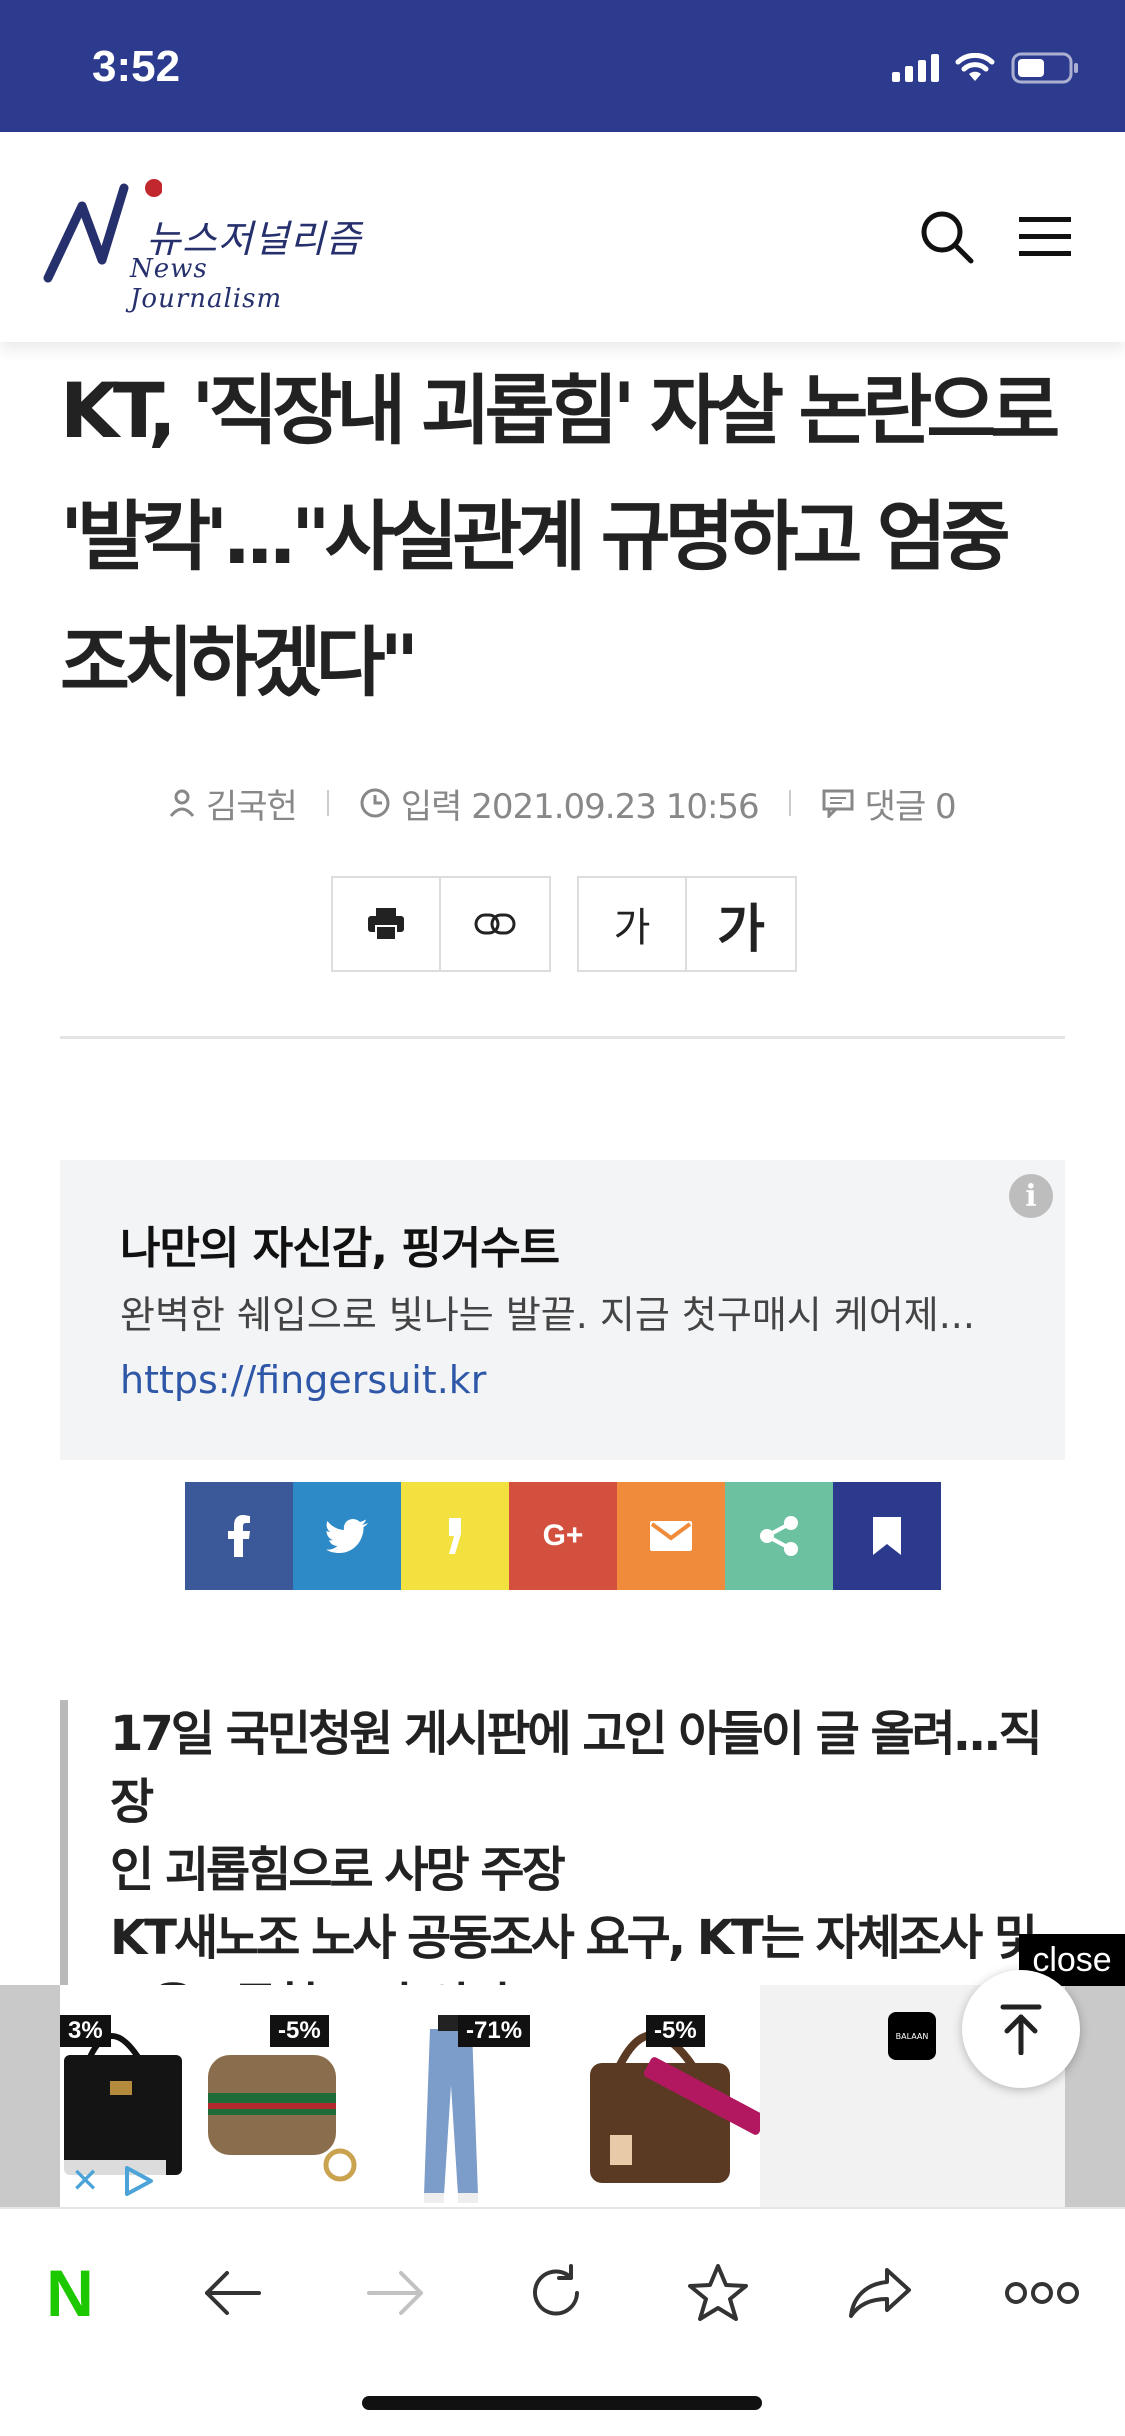 Image resolution: width=1125 pixels, height=2436 pixels. I want to click on adchoices-icon, so click(139, 2181).